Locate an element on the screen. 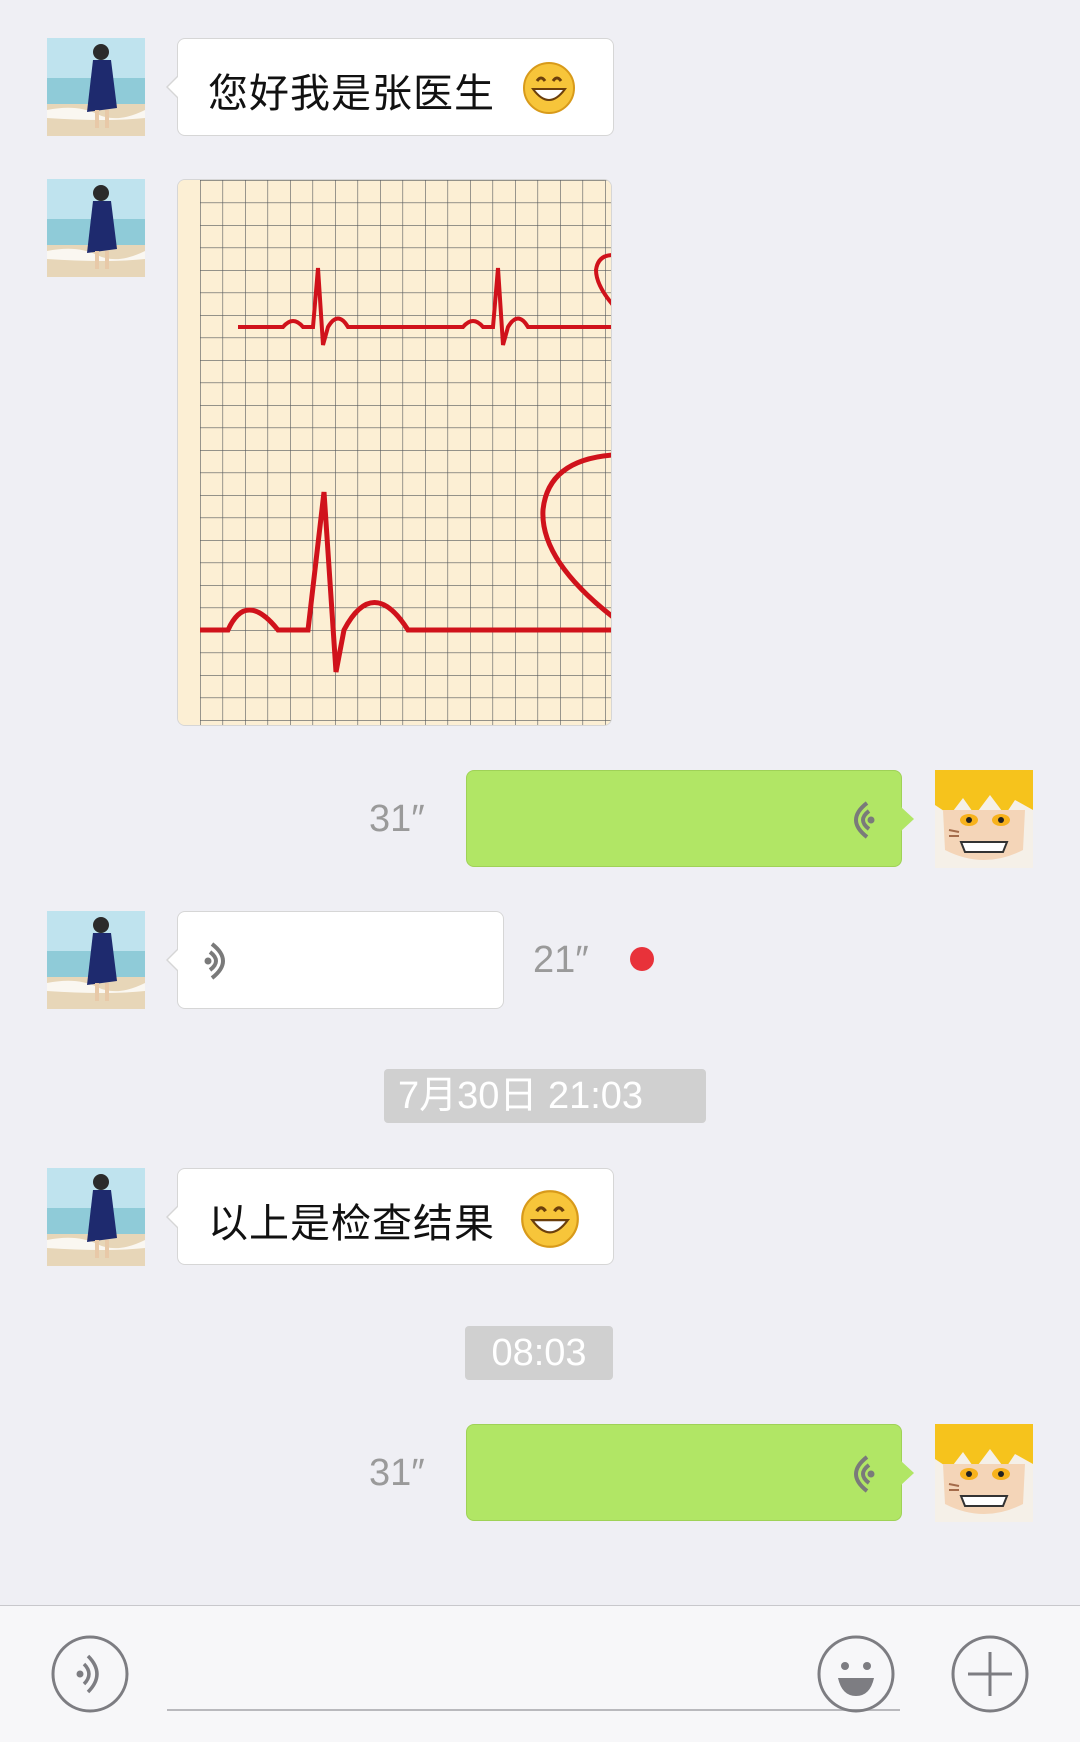 The height and width of the screenshot is (1742, 1080). ecg-chart-image is located at coordinates (394, 452).